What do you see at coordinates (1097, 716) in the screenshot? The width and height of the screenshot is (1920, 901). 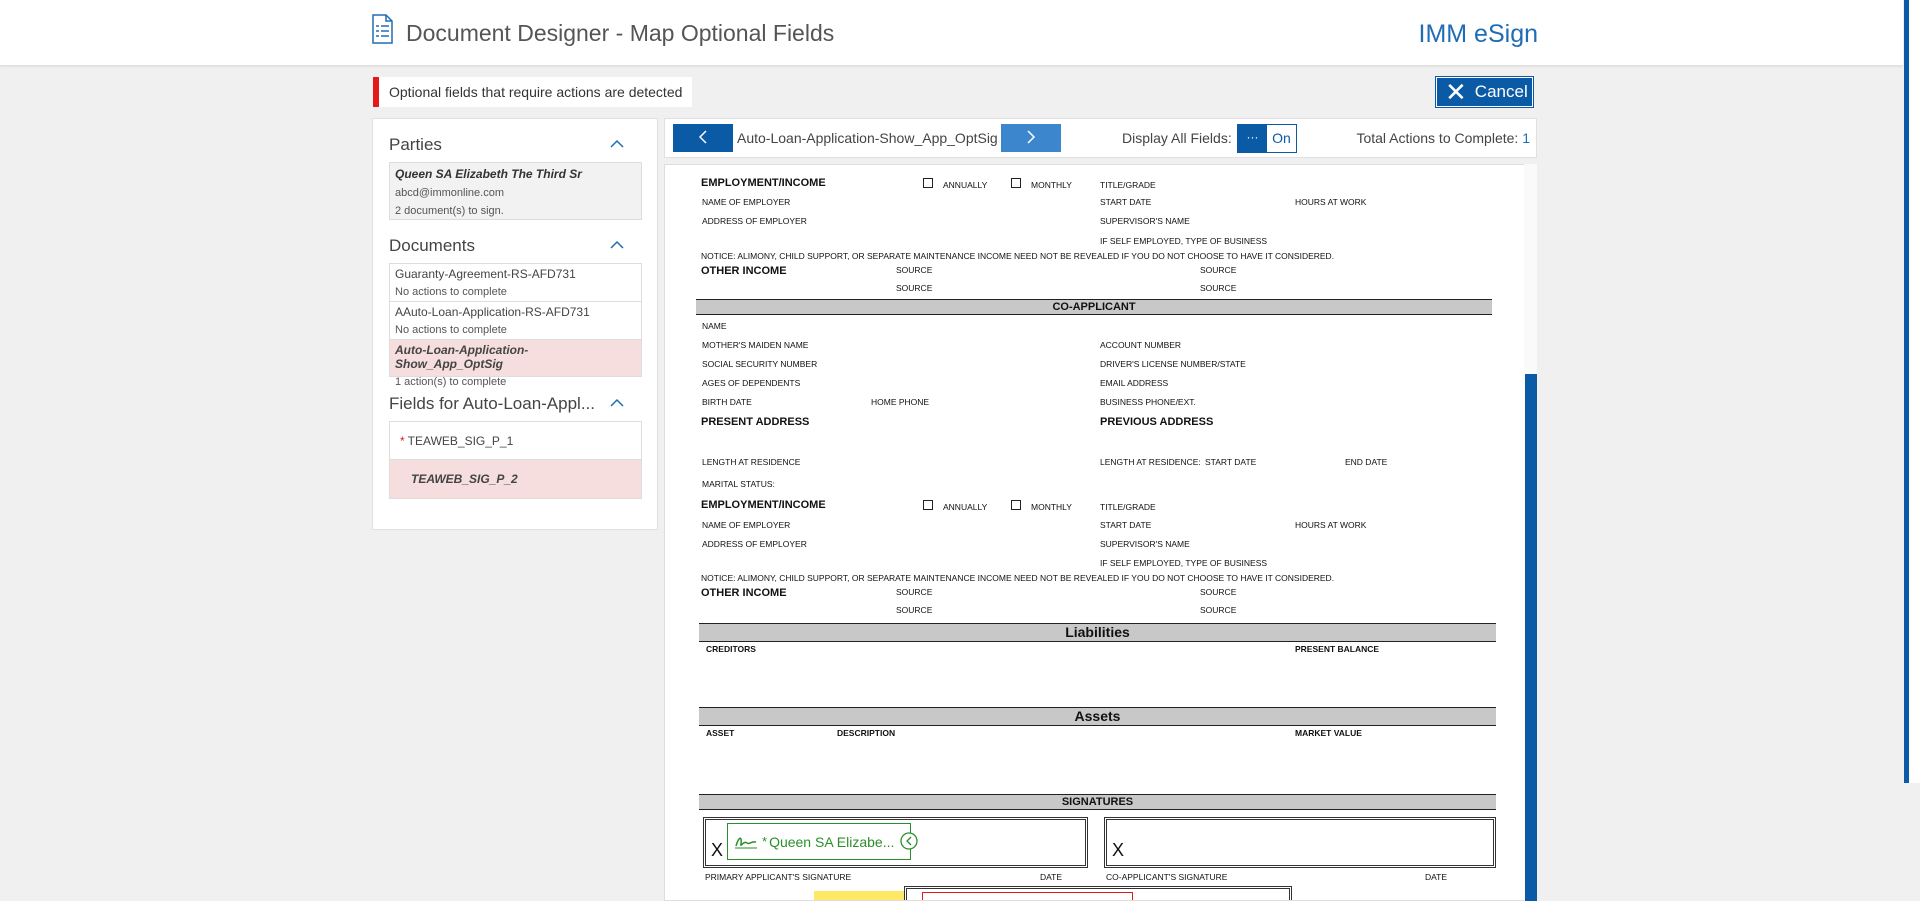 I see `assets-bar: Assets` at bounding box center [1097, 716].